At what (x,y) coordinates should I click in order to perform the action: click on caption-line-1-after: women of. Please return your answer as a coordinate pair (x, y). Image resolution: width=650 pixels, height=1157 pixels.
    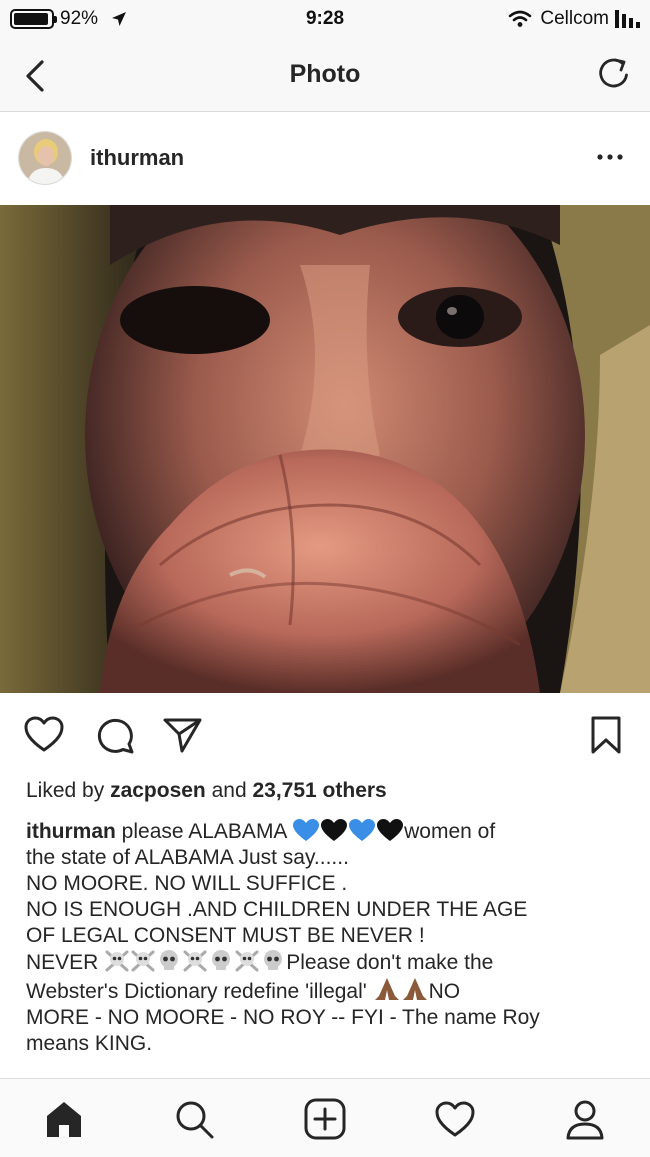
    Looking at the image, I should click on (450, 831).